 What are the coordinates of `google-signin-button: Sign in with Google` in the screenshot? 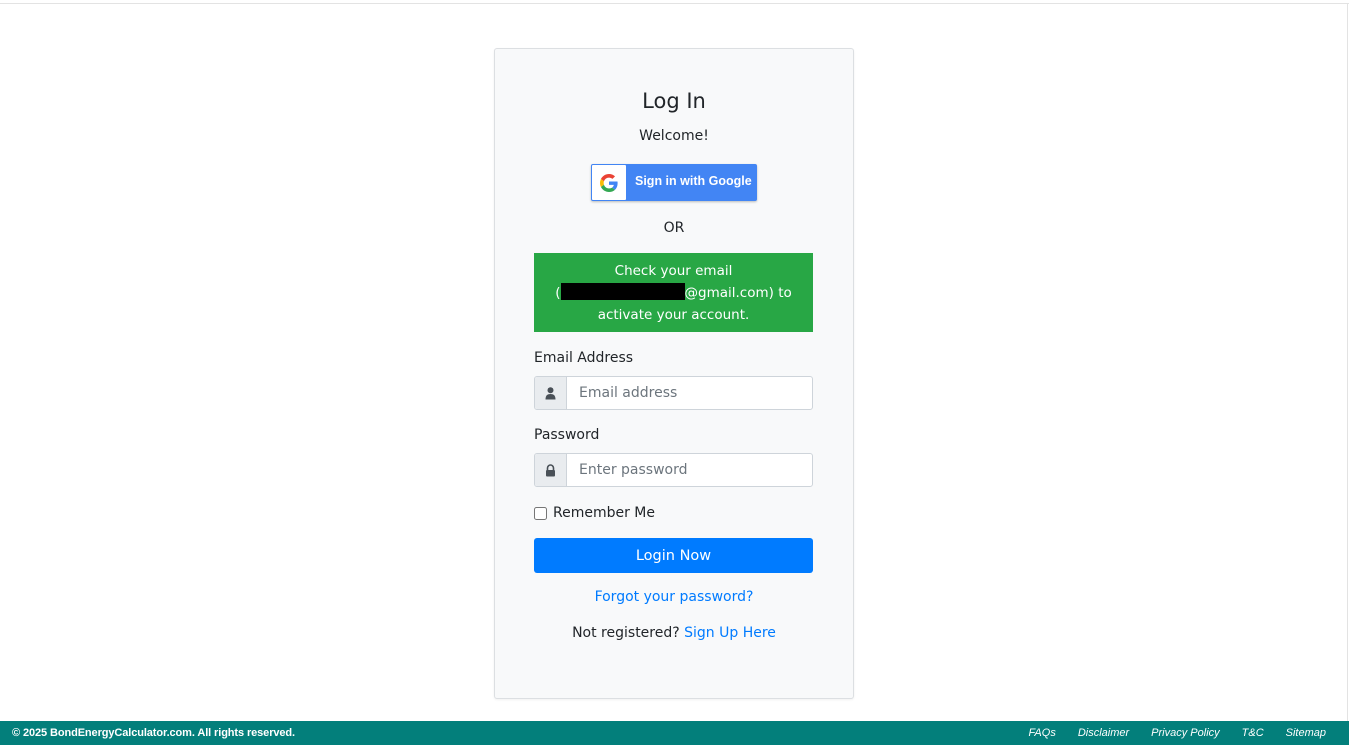 It's located at (674, 182).